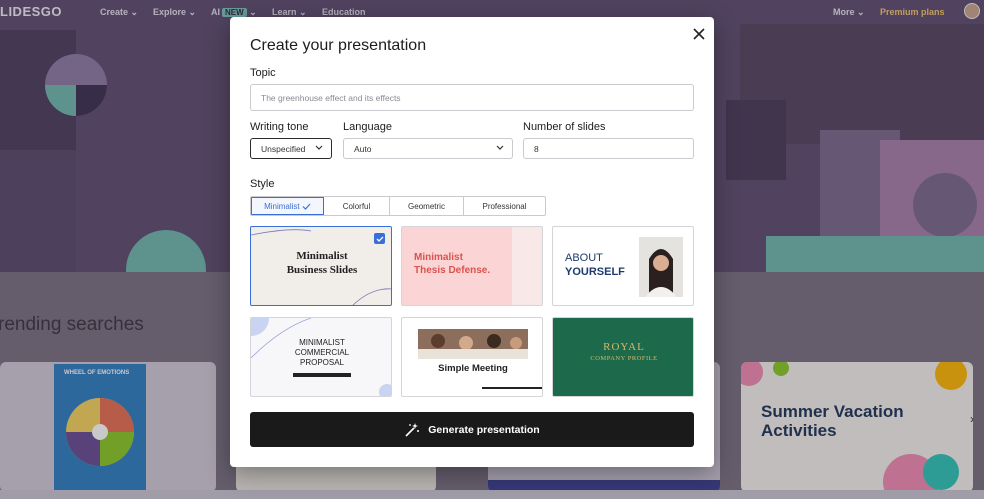 This screenshot has width=984, height=499. Describe the element at coordinates (427, 206) in the screenshot. I see `style-option-geometric: Geometric` at that location.